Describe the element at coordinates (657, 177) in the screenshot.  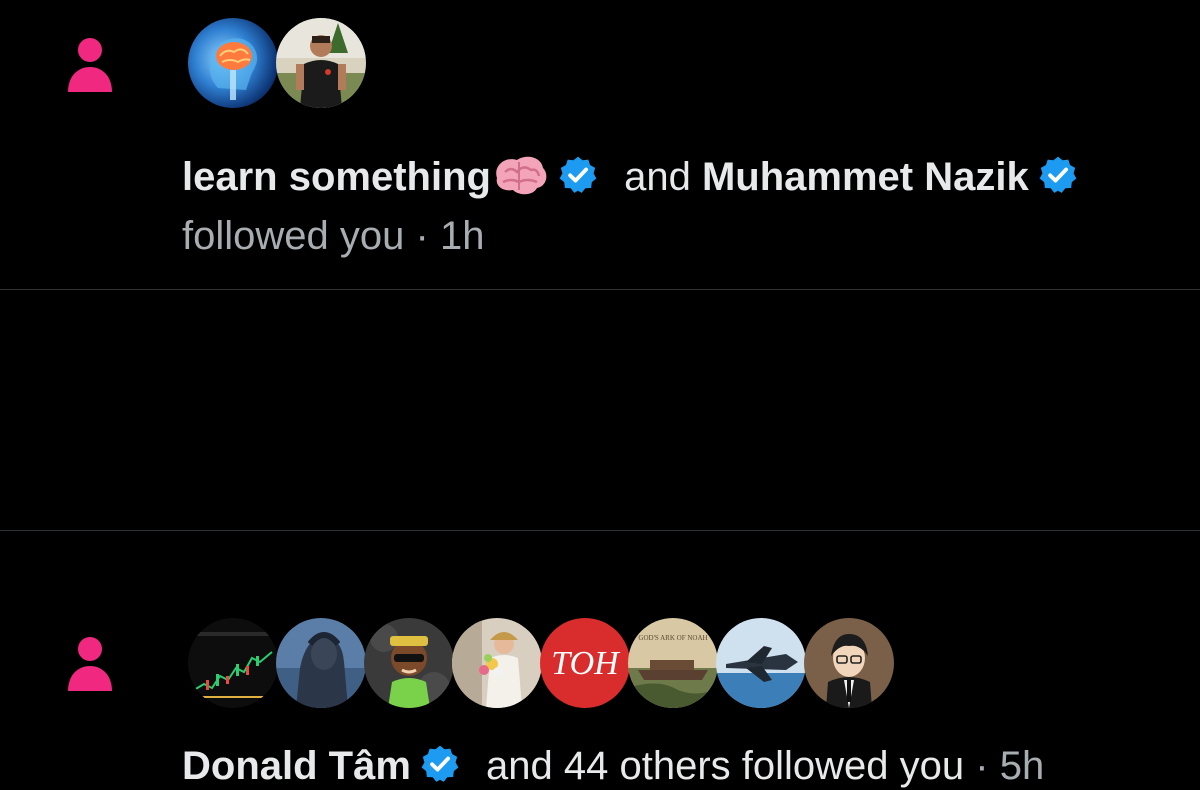
I see `connector-text: and` at that location.